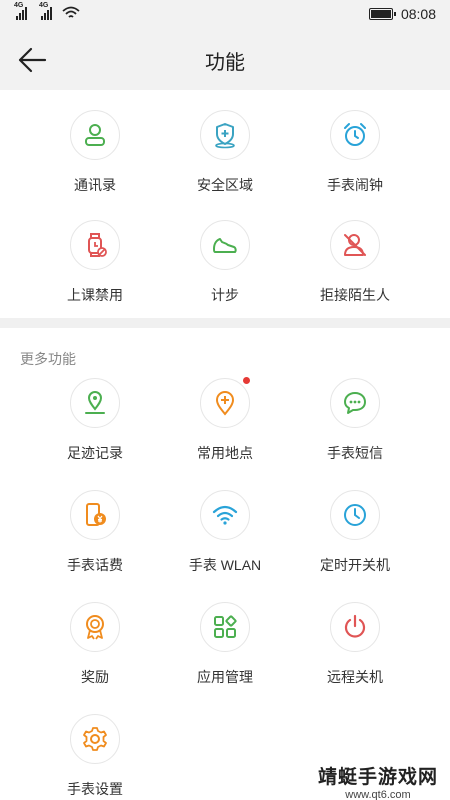  I want to click on network-type-2: 4G, so click(44, 5).